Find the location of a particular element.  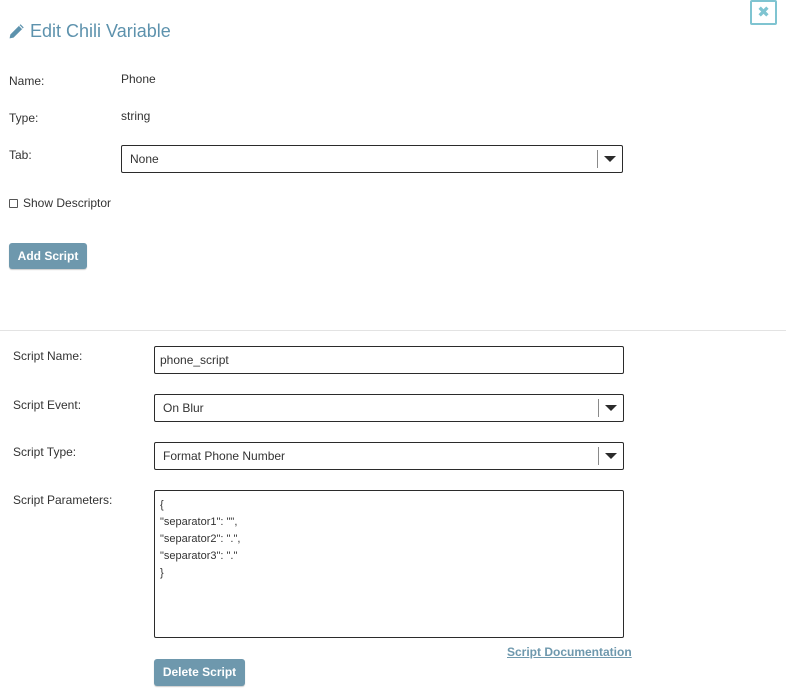

script-parameters-label: Script Parameters: is located at coordinates (63, 500).